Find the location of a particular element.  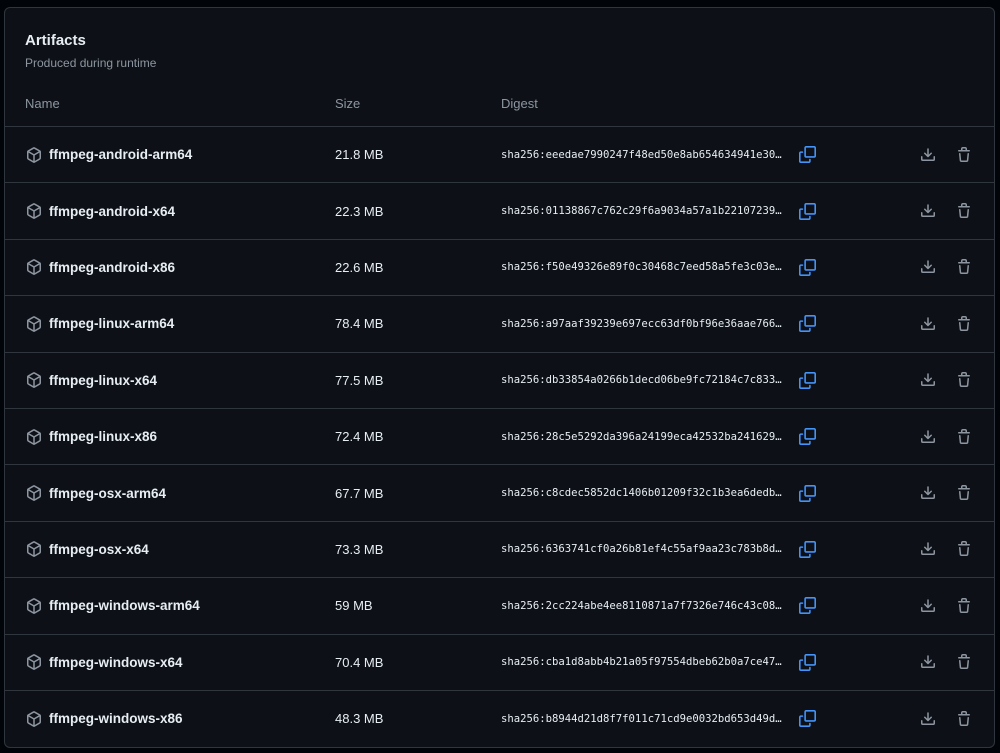

artifact-name-link: ffmpeg-windows-x64 is located at coordinates (116, 662).